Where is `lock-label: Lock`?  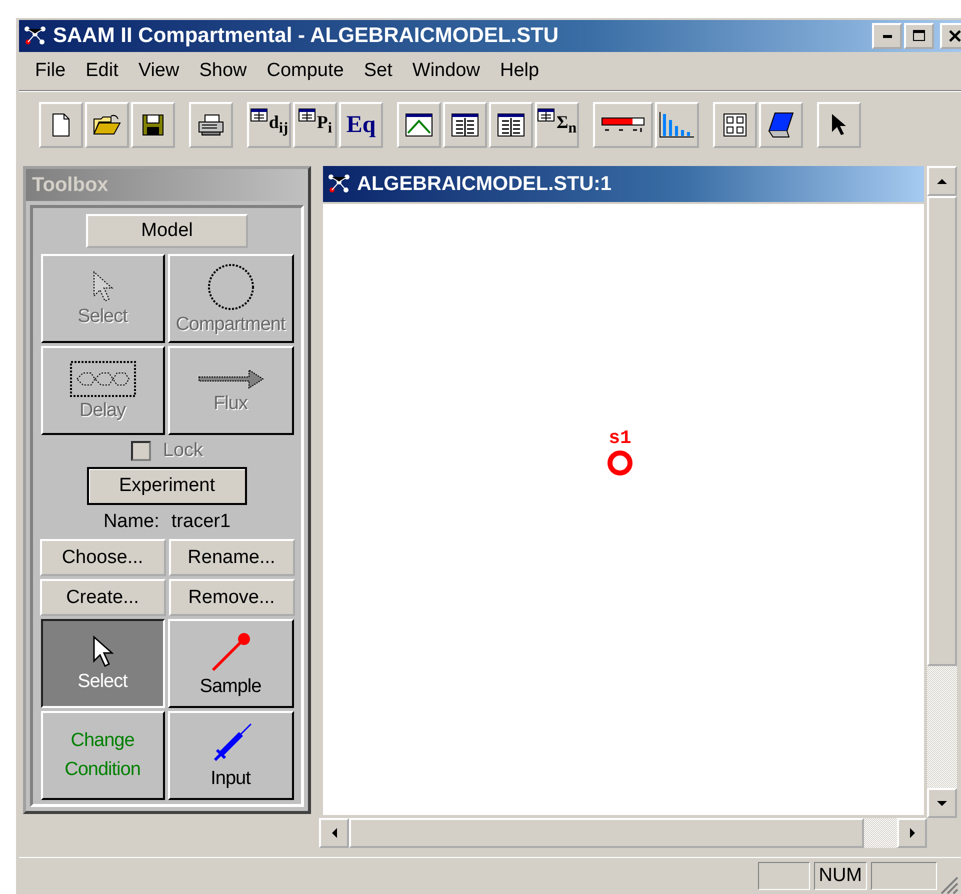 lock-label: Lock is located at coordinates (183, 451).